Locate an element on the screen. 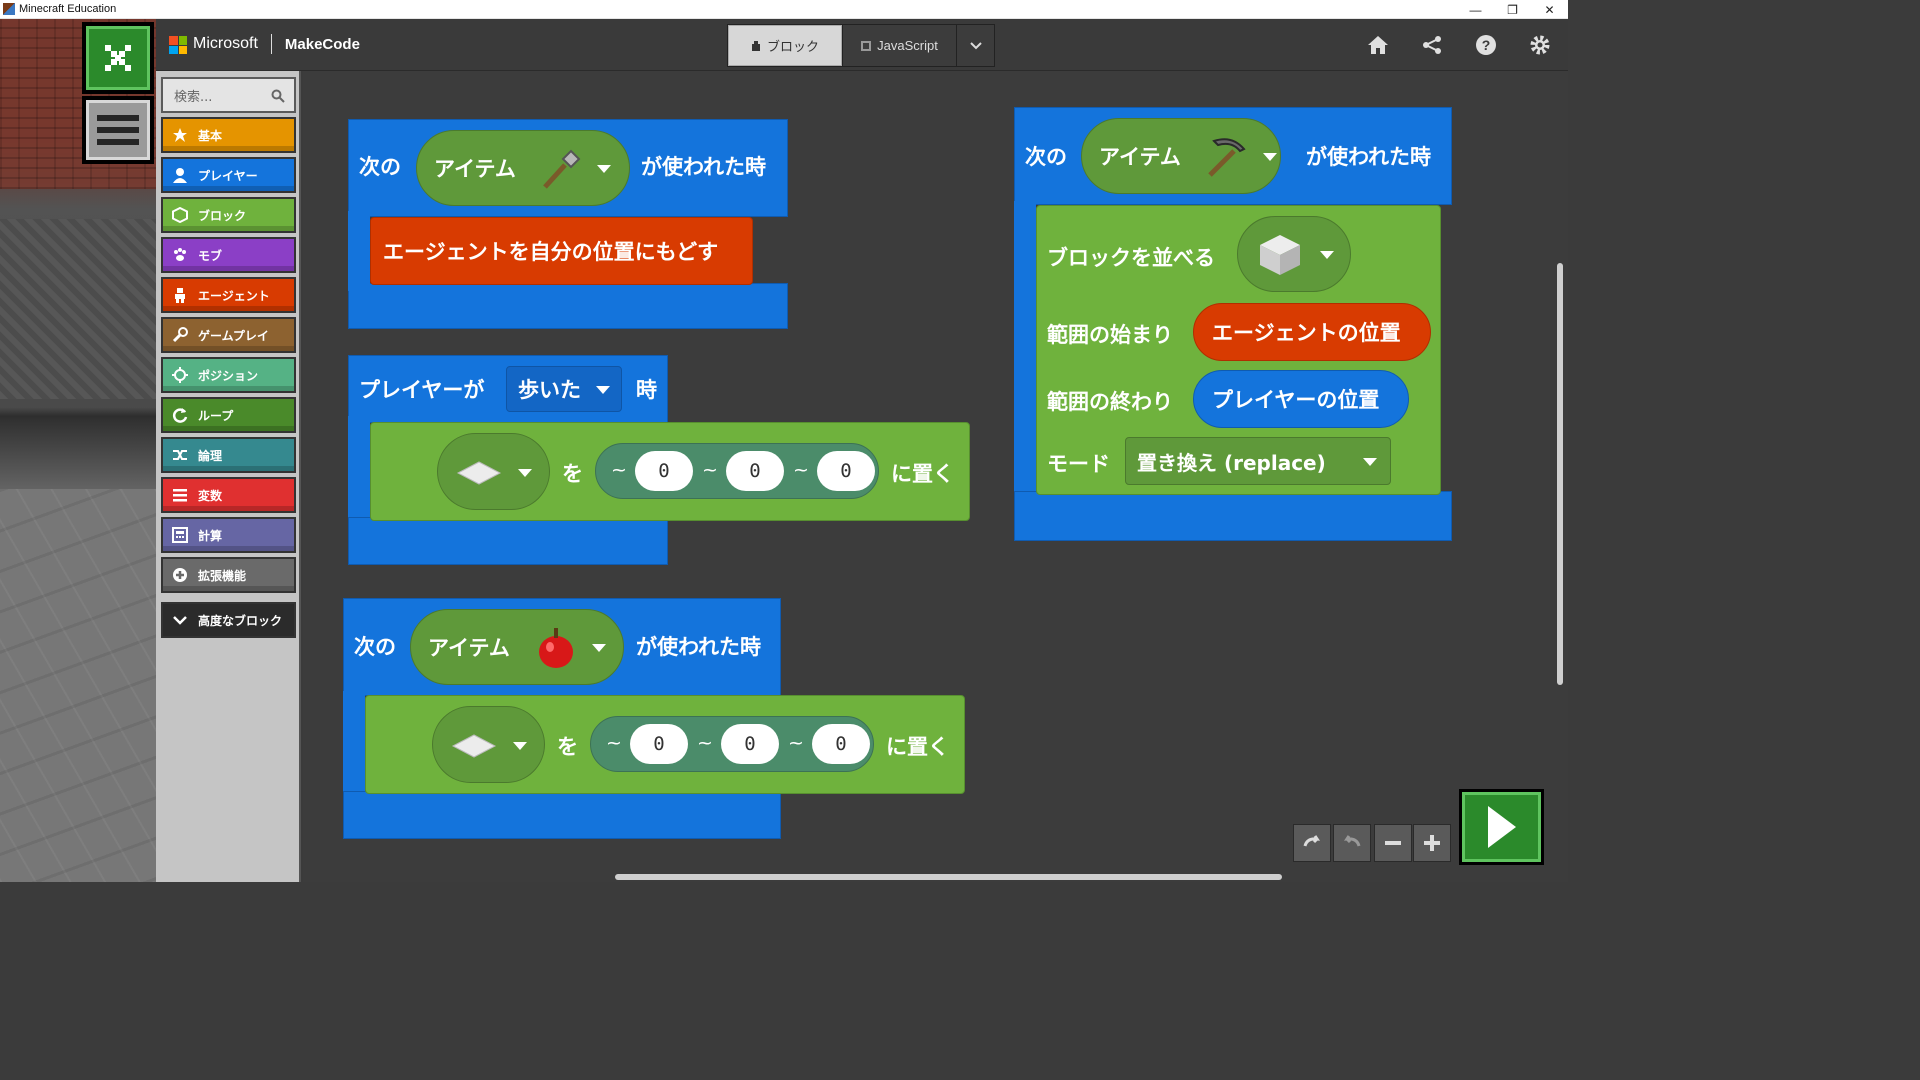 This screenshot has height=1080, width=1920. zoom-in-button is located at coordinates (1432, 843).